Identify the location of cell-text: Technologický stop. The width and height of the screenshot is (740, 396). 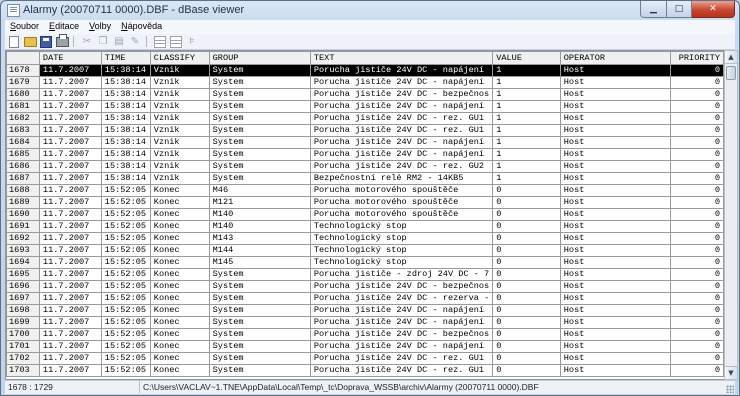
(401, 226).